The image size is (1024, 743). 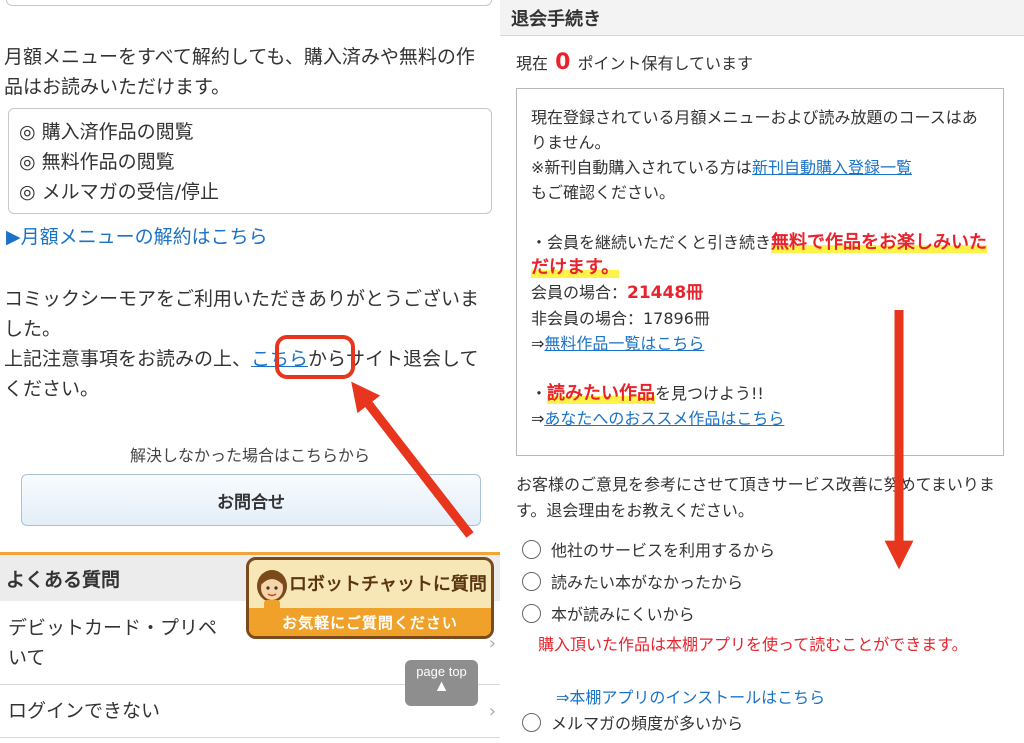 What do you see at coordinates (539, 393) in the screenshot?
I see `find-pre: ・` at bounding box center [539, 393].